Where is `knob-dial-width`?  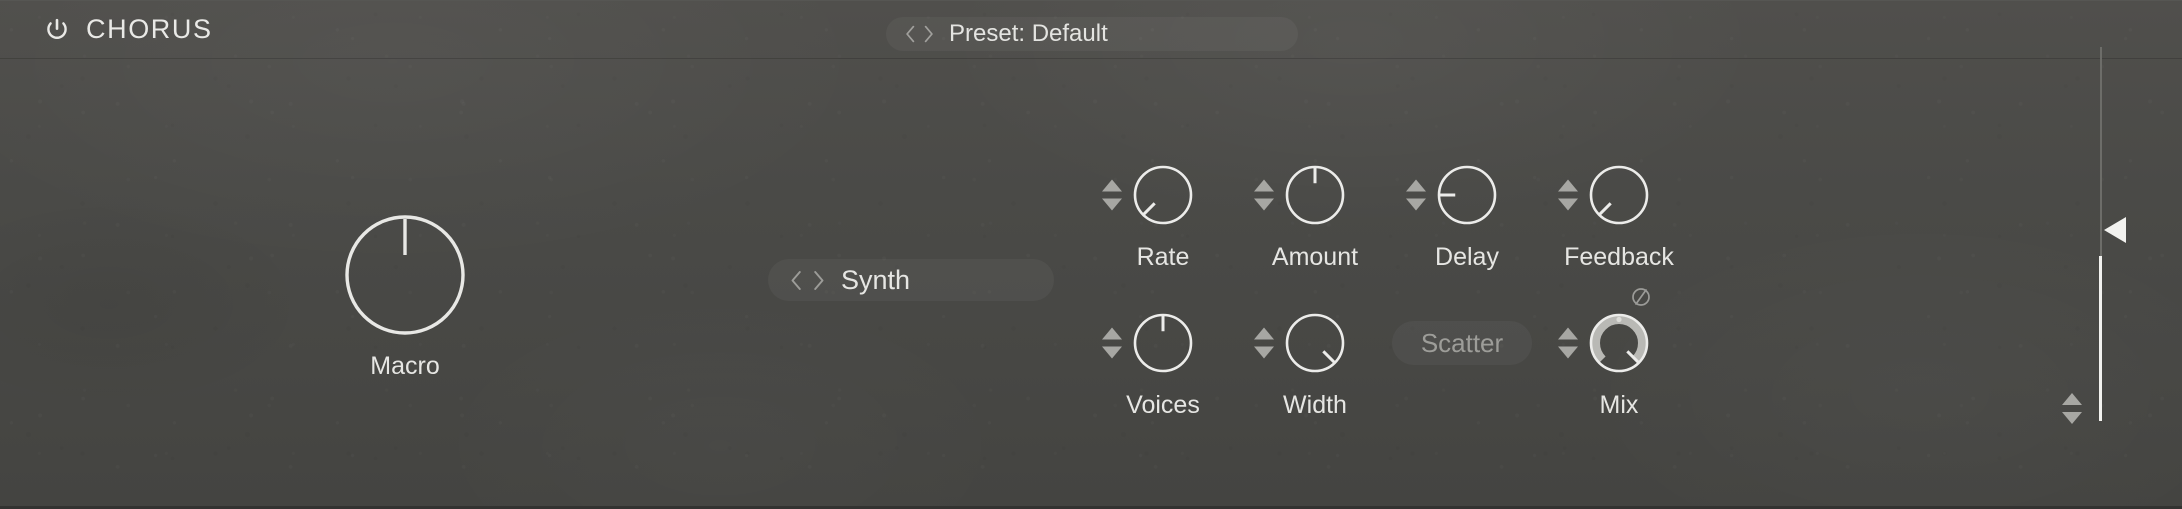
knob-dial-width is located at coordinates (1315, 343).